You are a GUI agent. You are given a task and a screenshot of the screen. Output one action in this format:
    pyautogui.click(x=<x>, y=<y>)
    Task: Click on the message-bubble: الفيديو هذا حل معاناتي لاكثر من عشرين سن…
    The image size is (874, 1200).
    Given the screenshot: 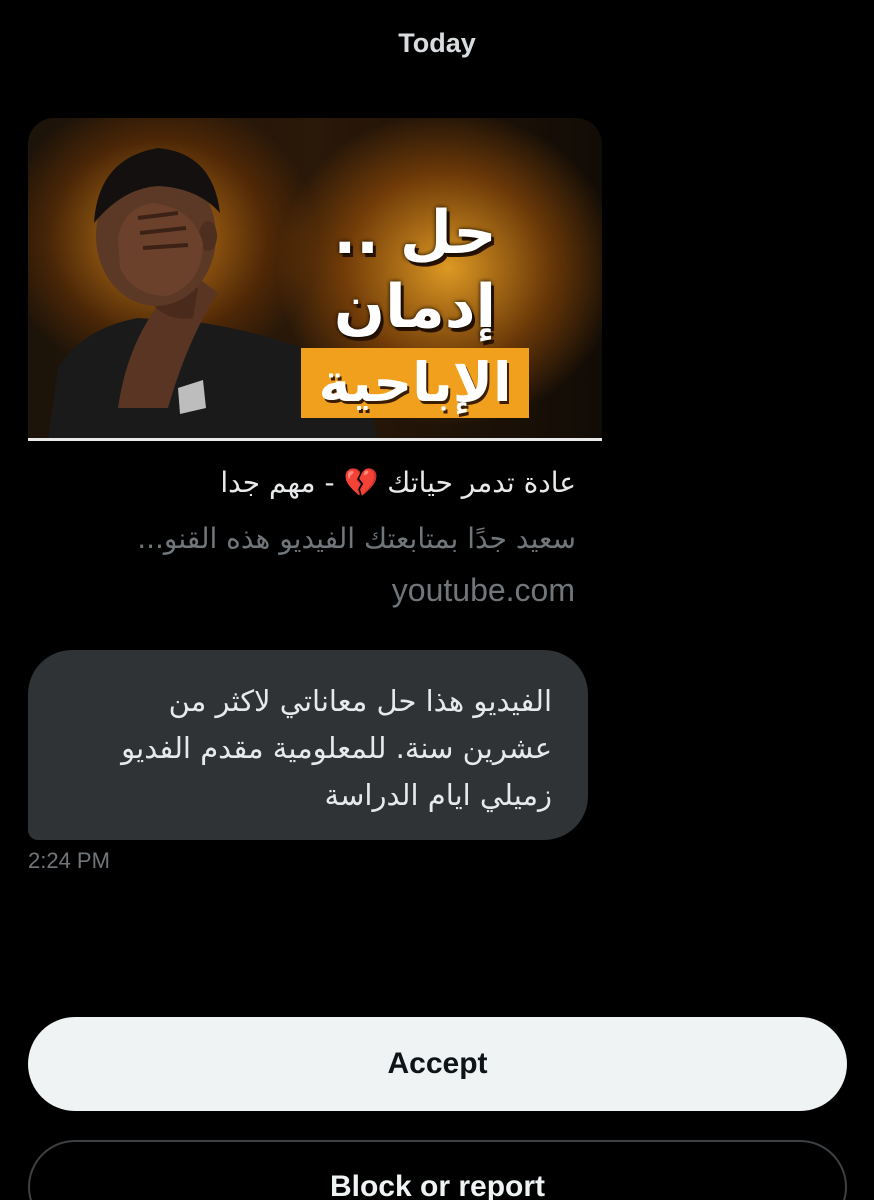 What is the action you would take?
    pyautogui.click(x=308, y=745)
    